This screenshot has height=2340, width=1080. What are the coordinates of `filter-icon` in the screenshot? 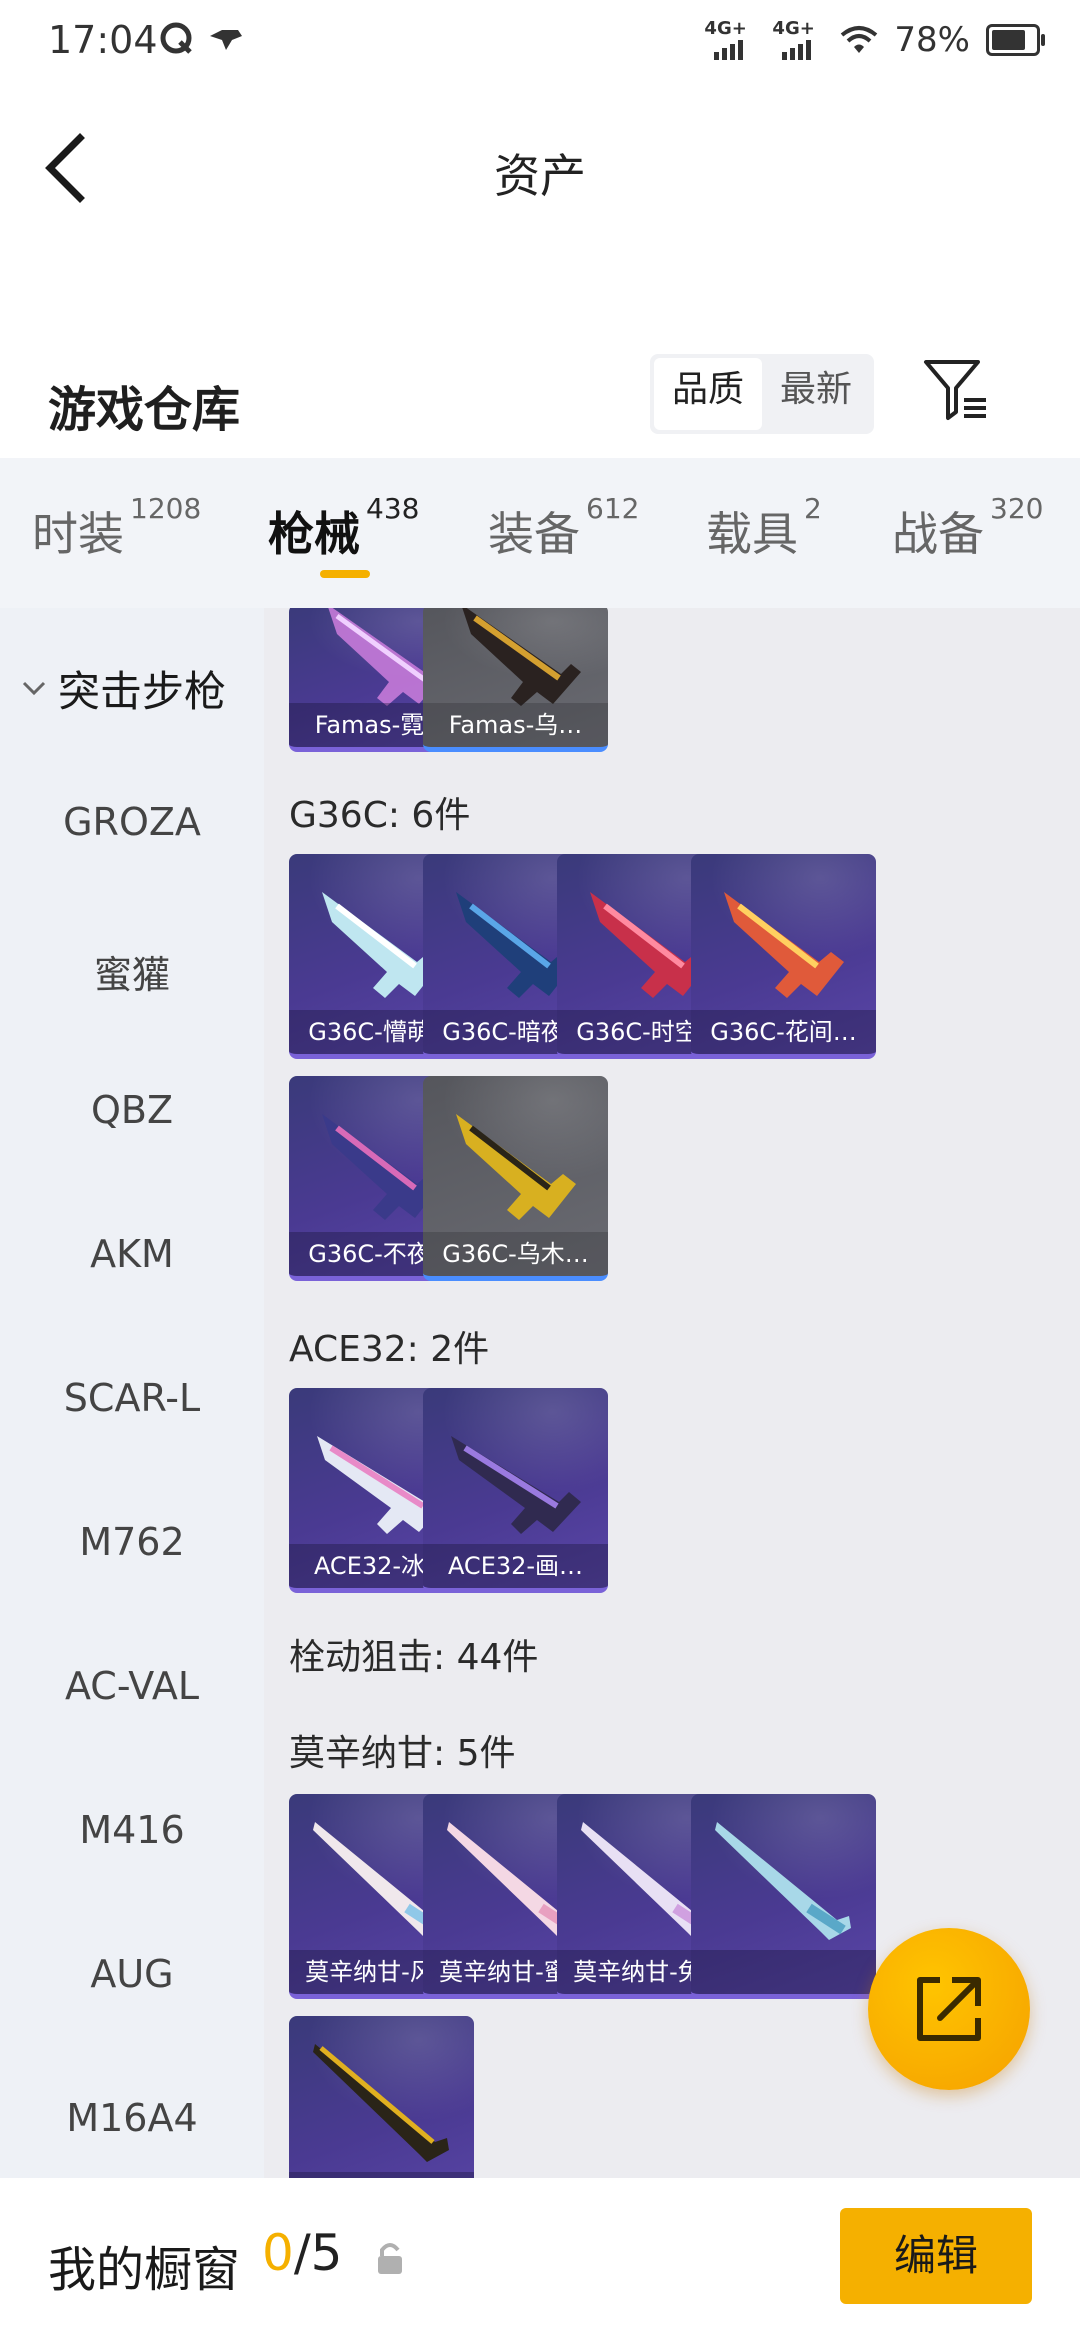 It's located at (955, 390).